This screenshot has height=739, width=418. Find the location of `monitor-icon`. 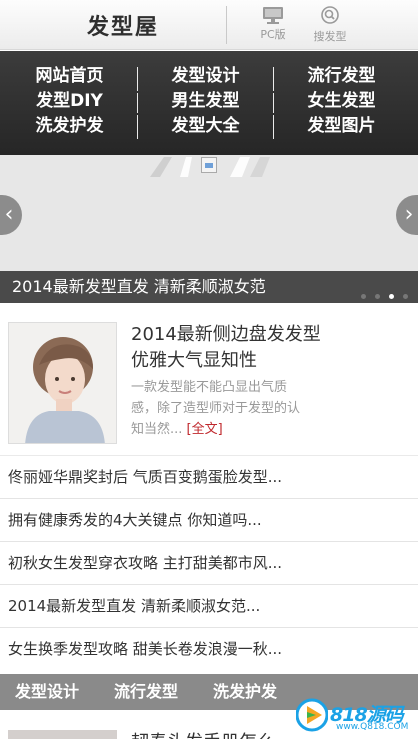

monitor-icon is located at coordinates (273, 15).